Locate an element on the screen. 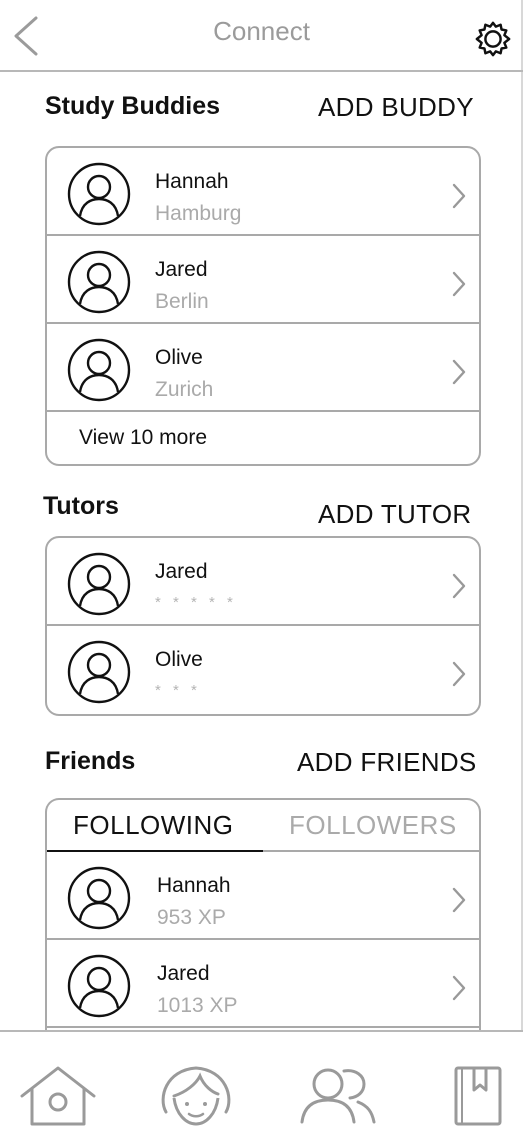 The height and width of the screenshot is (1140, 526). view-more-label: View 10 more is located at coordinates (143, 437).